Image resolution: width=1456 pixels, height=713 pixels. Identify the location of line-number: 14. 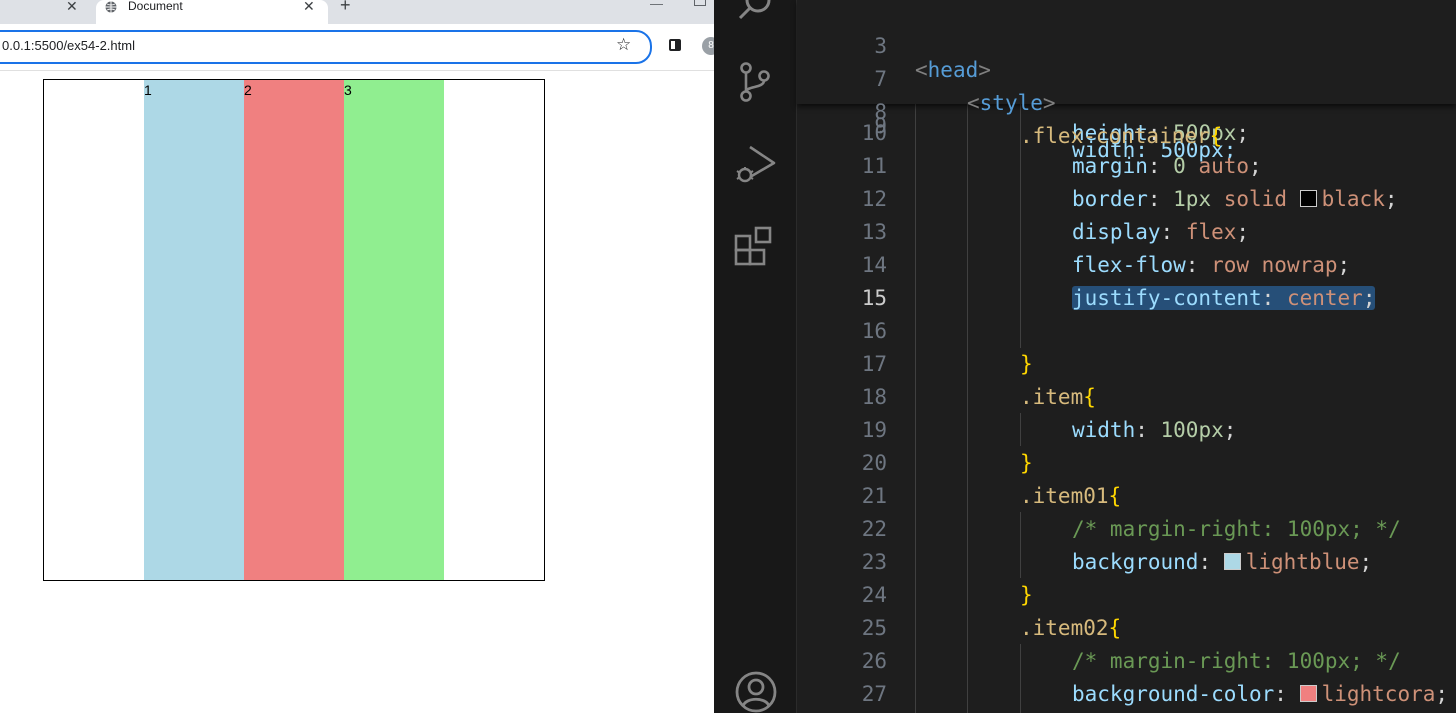
(874, 265).